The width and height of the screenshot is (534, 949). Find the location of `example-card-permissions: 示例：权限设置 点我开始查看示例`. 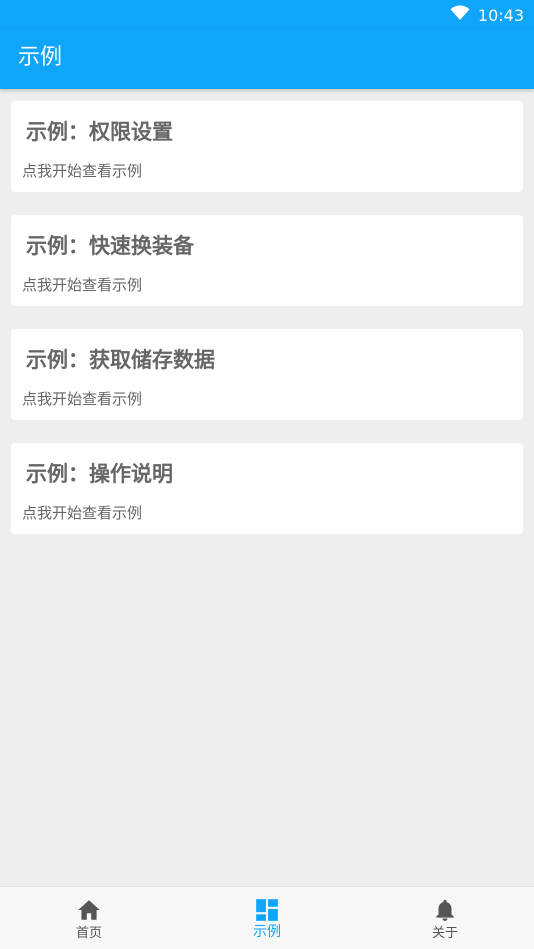

example-card-permissions: 示例：权限设置 点我开始查看示例 is located at coordinates (267, 146).